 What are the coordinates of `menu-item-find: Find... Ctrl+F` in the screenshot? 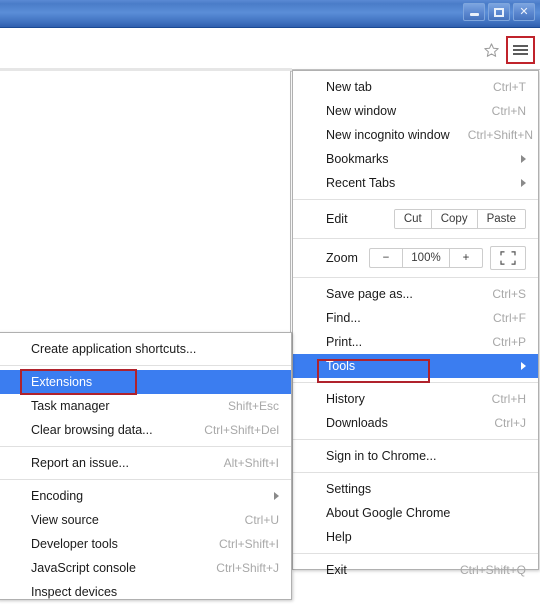 It's located at (415, 318).